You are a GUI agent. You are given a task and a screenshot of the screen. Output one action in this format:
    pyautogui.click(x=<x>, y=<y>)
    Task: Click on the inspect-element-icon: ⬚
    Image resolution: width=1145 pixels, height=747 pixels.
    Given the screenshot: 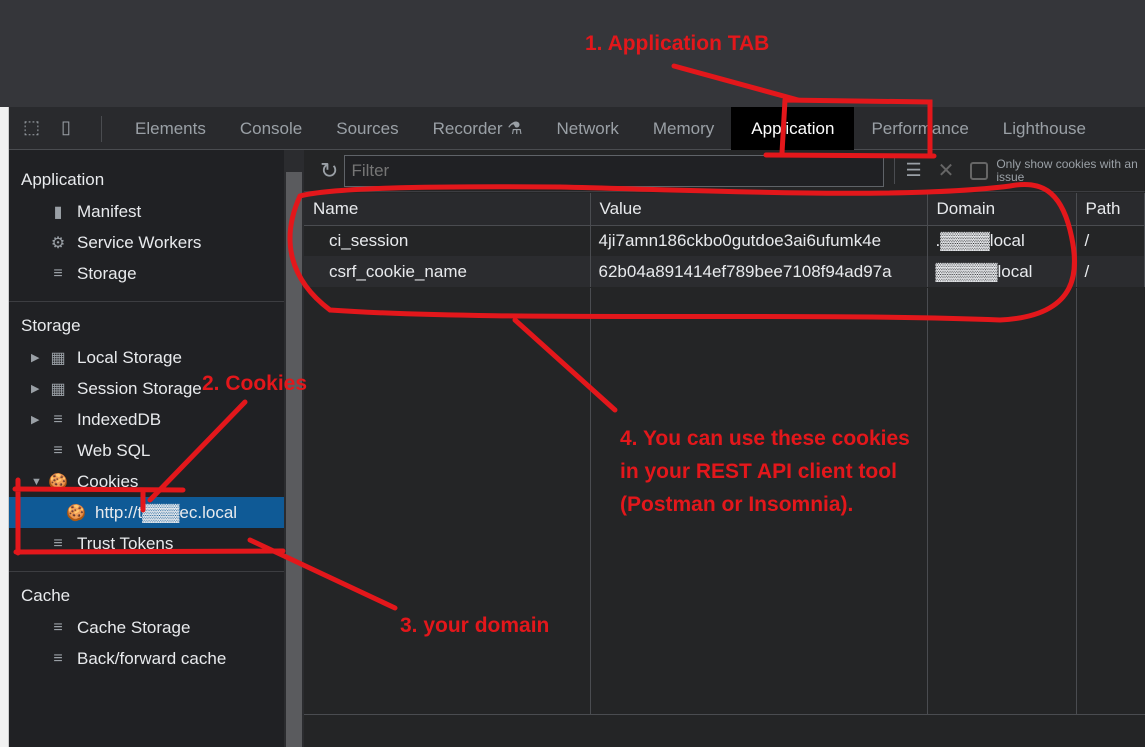 What is the action you would take?
    pyautogui.click(x=35, y=129)
    